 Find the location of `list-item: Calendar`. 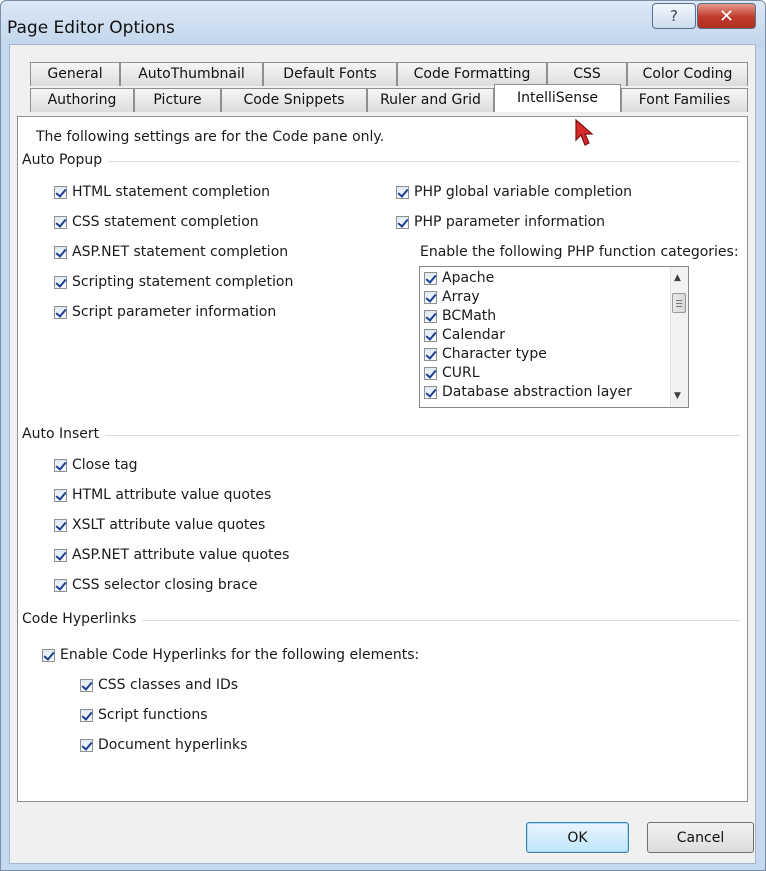

list-item: Calendar is located at coordinates (464, 335).